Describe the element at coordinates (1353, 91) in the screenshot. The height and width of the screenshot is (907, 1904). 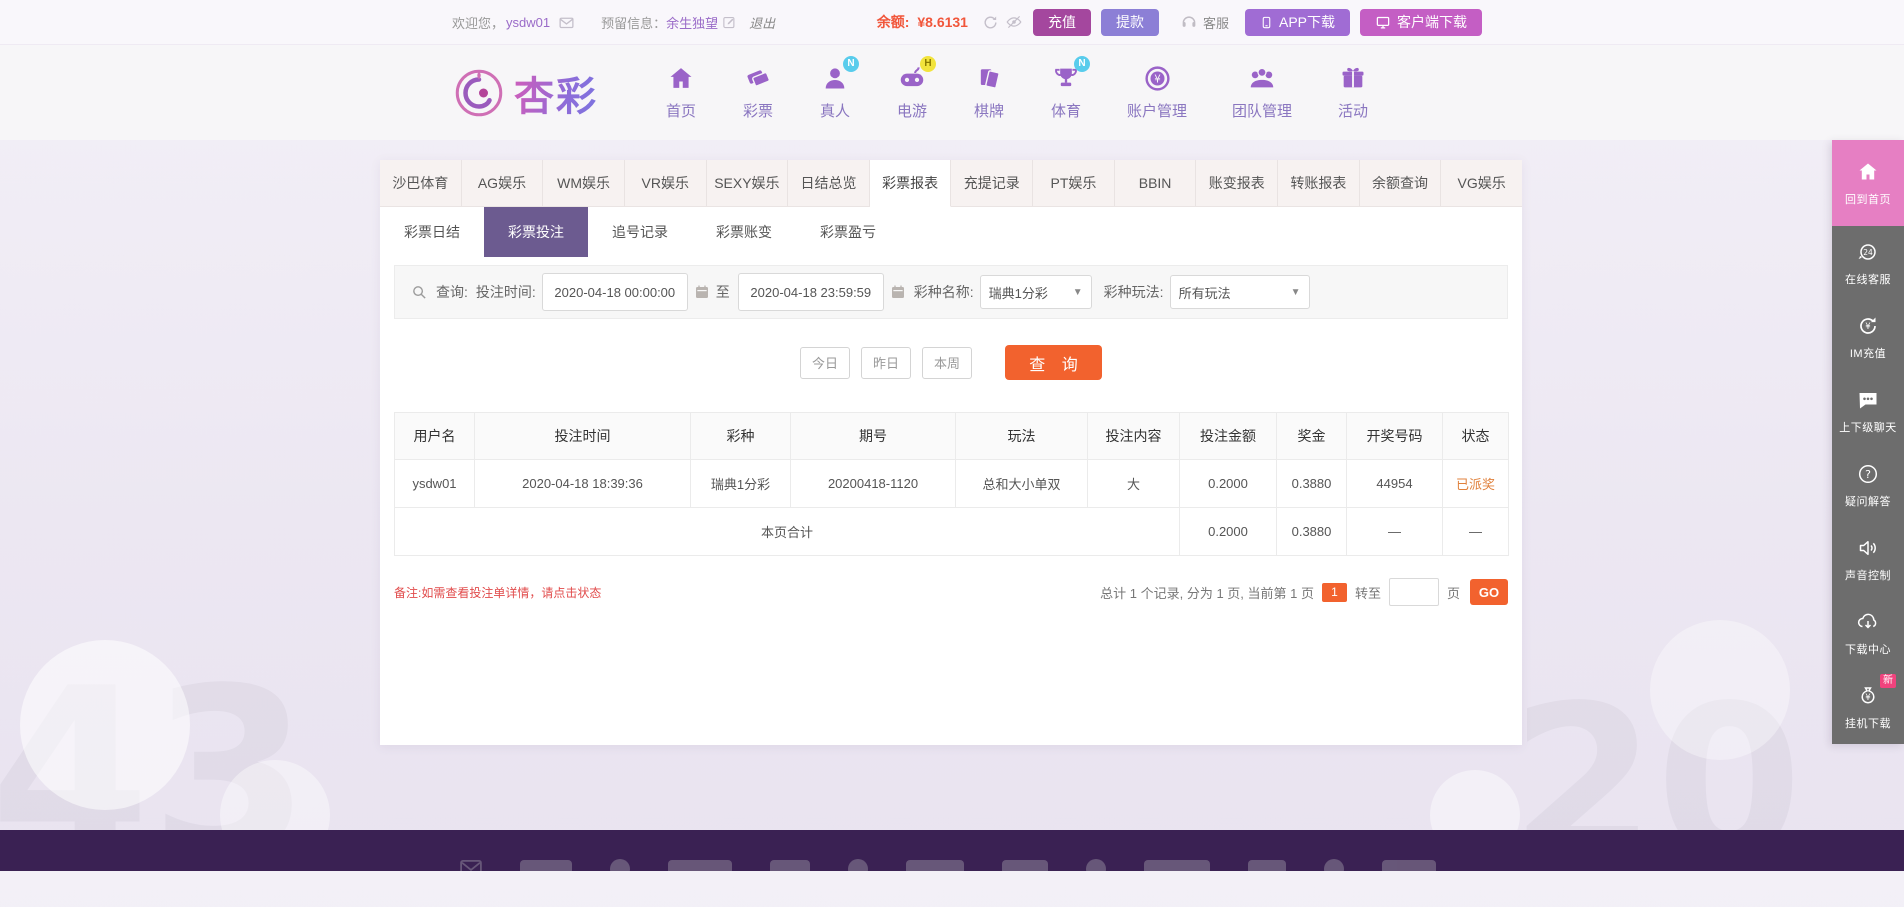
I see `nav-item-promotions: 活动` at that location.